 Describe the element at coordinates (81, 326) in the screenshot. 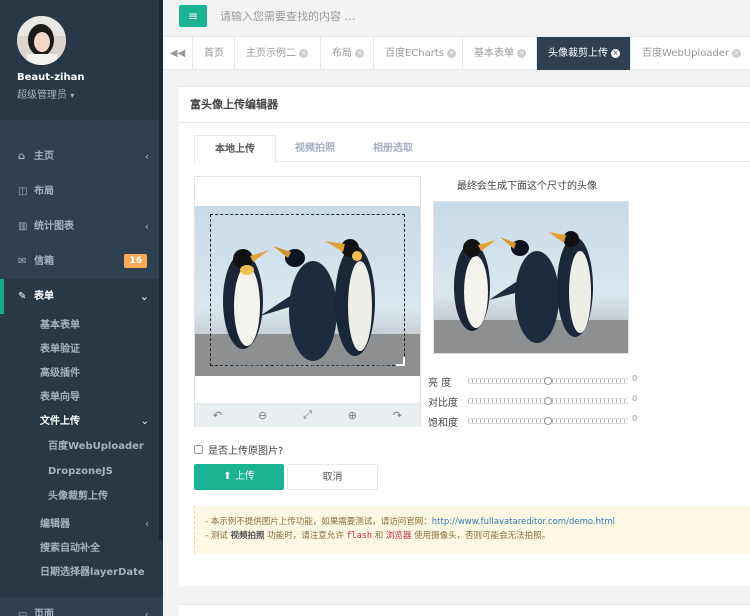

I see `sub-item-basic-form: 基本表单` at that location.